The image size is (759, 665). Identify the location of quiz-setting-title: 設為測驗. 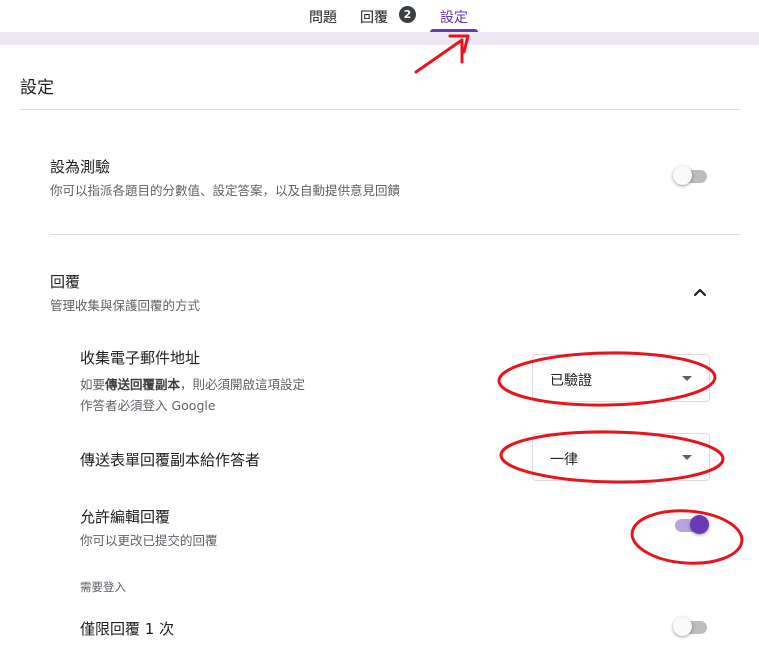
(80, 167).